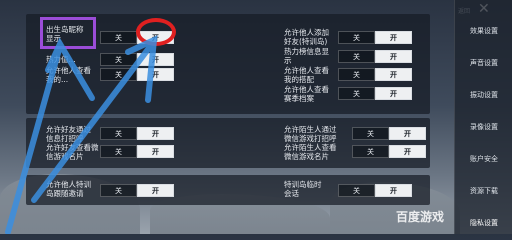 This screenshot has height=240, width=512. I want to click on training-follow-invite-toggle: 关 开, so click(137, 190).